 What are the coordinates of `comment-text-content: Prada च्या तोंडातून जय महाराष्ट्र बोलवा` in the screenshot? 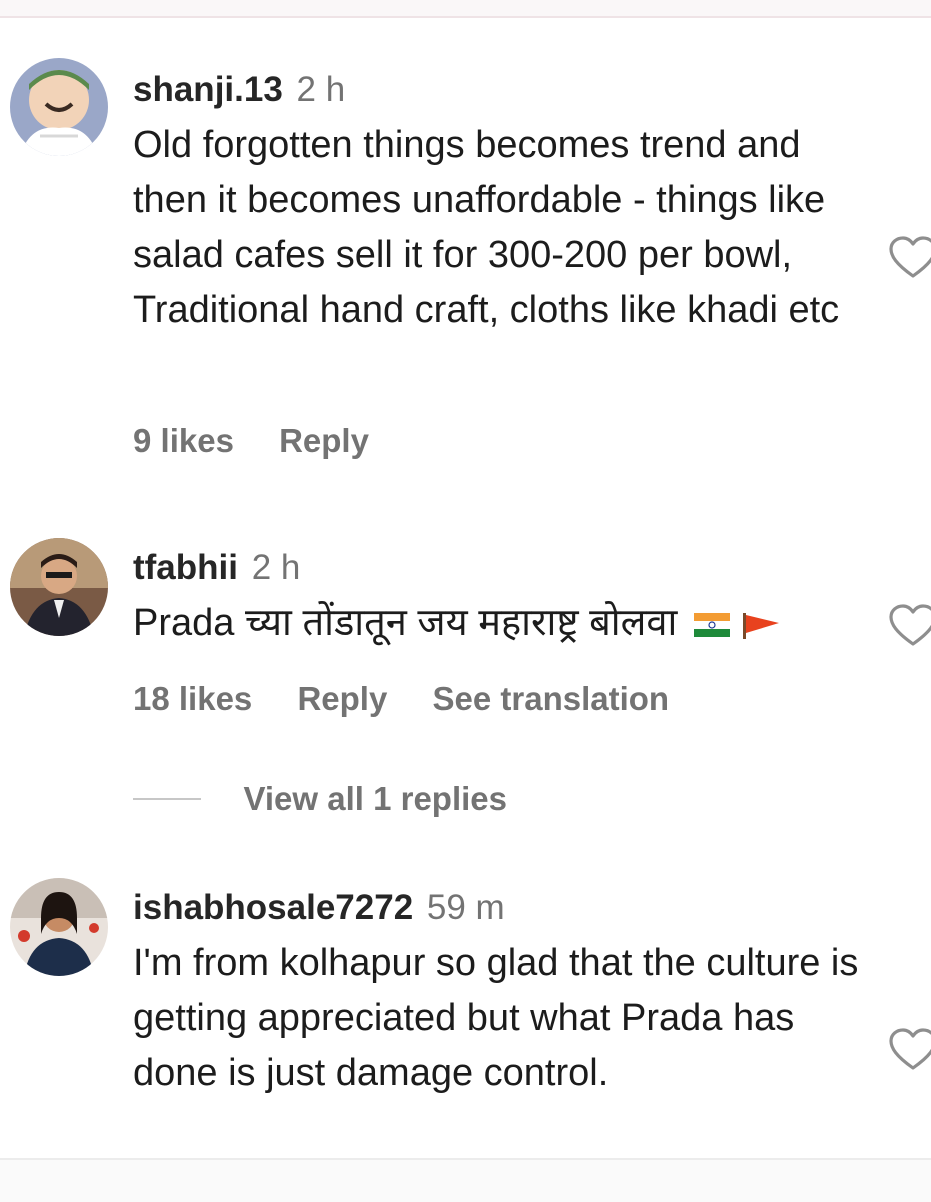 It's located at (405, 623).